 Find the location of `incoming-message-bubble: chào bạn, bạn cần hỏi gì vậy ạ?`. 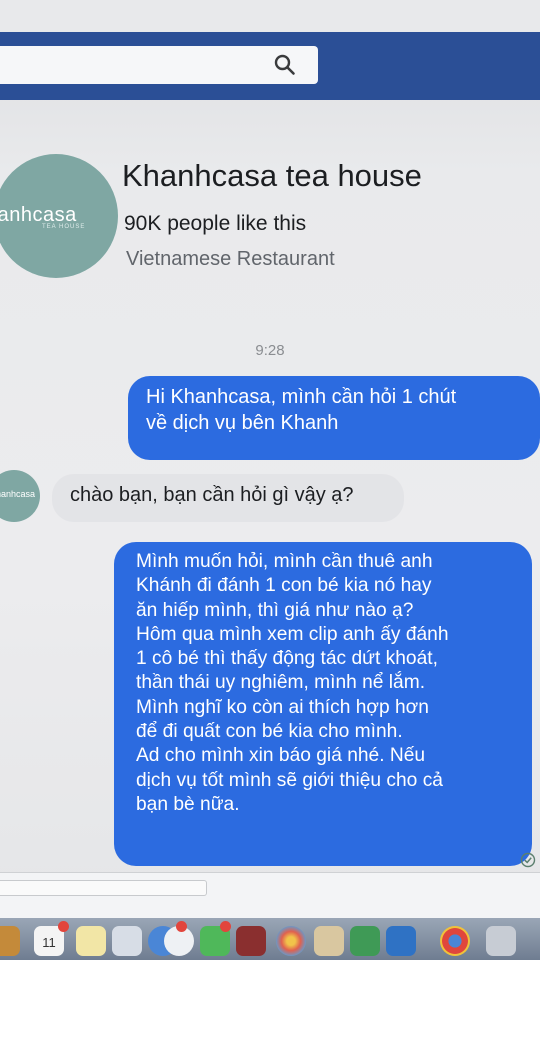

incoming-message-bubble: chào bạn, bạn cần hỏi gì vậy ạ? is located at coordinates (228, 498).